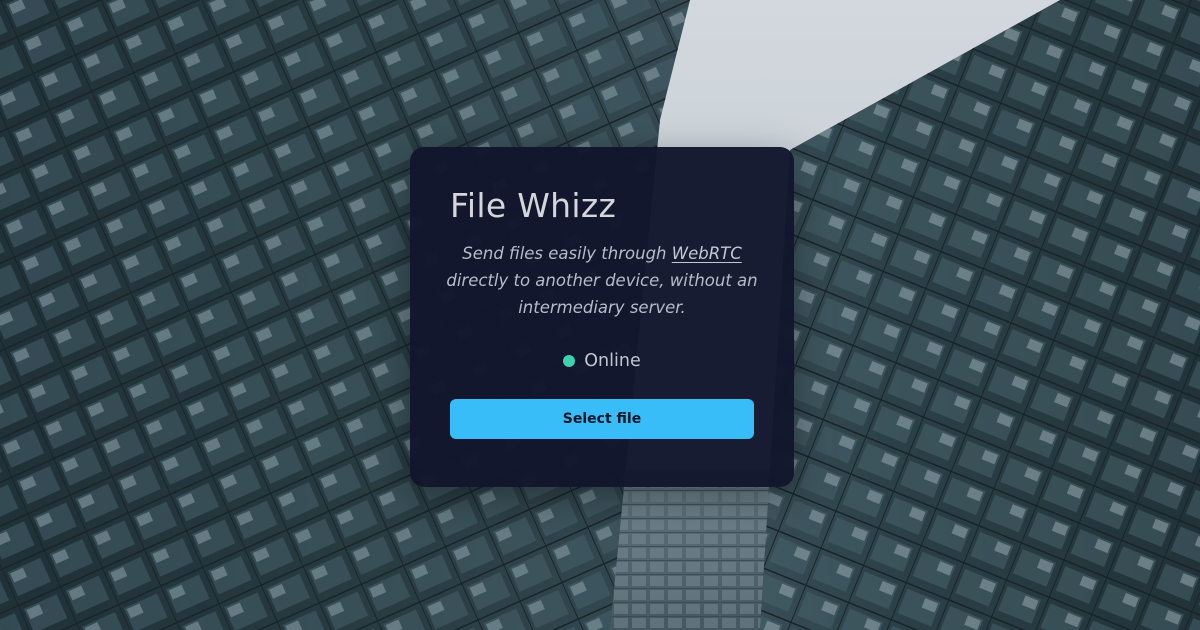  Describe the element at coordinates (612, 361) in the screenshot. I see `status-label: Online` at that location.